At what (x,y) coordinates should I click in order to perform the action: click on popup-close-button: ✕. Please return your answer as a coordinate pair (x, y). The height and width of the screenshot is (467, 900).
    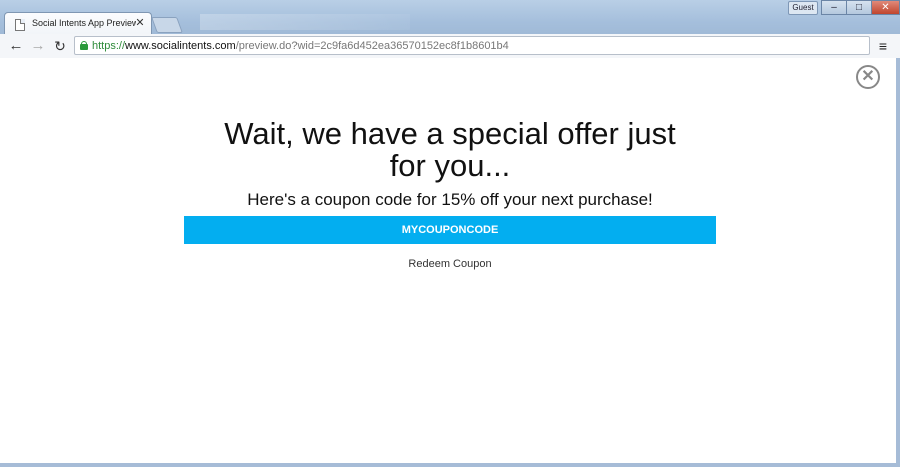
    Looking at the image, I should click on (868, 77).